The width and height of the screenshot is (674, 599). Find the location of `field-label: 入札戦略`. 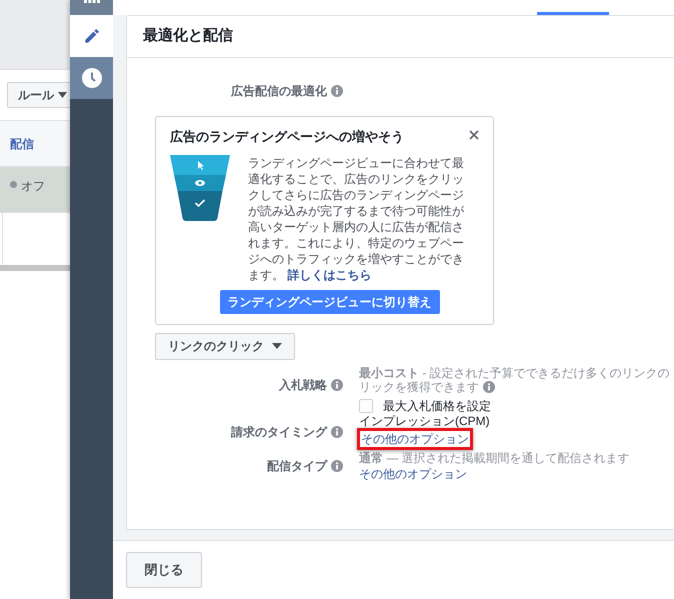

field-label: 入札戦略 is located at coordinates (303, 385).